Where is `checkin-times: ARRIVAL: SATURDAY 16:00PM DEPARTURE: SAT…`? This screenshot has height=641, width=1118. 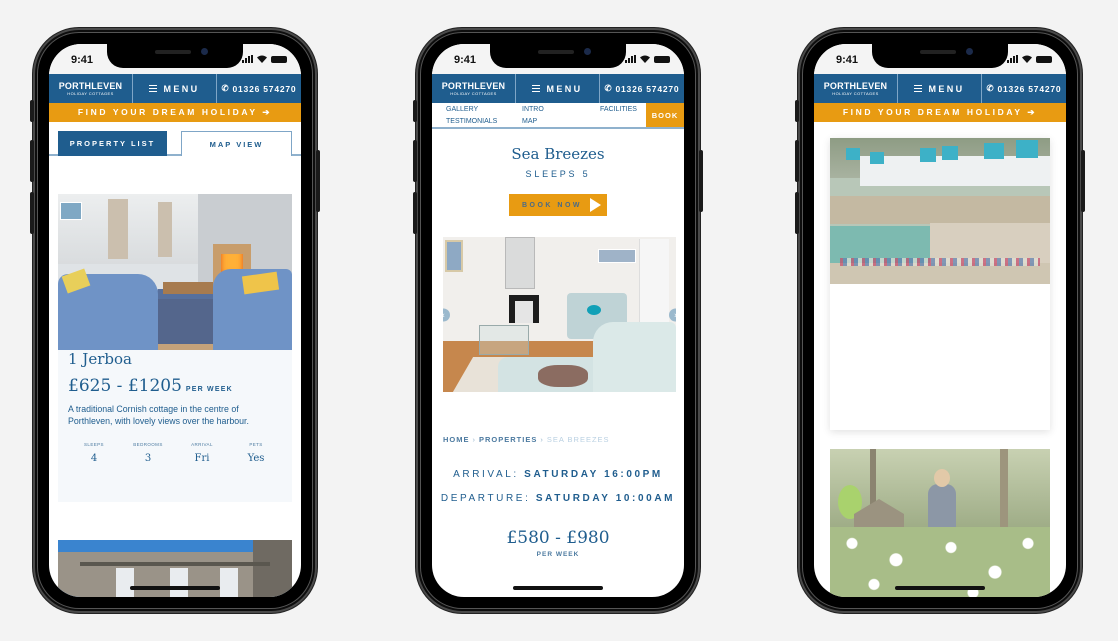 checkin-times: ARRIVAL: SATURDAY 16:00PM DEPARTURE: SAT… is located at coordinates (558, 486).